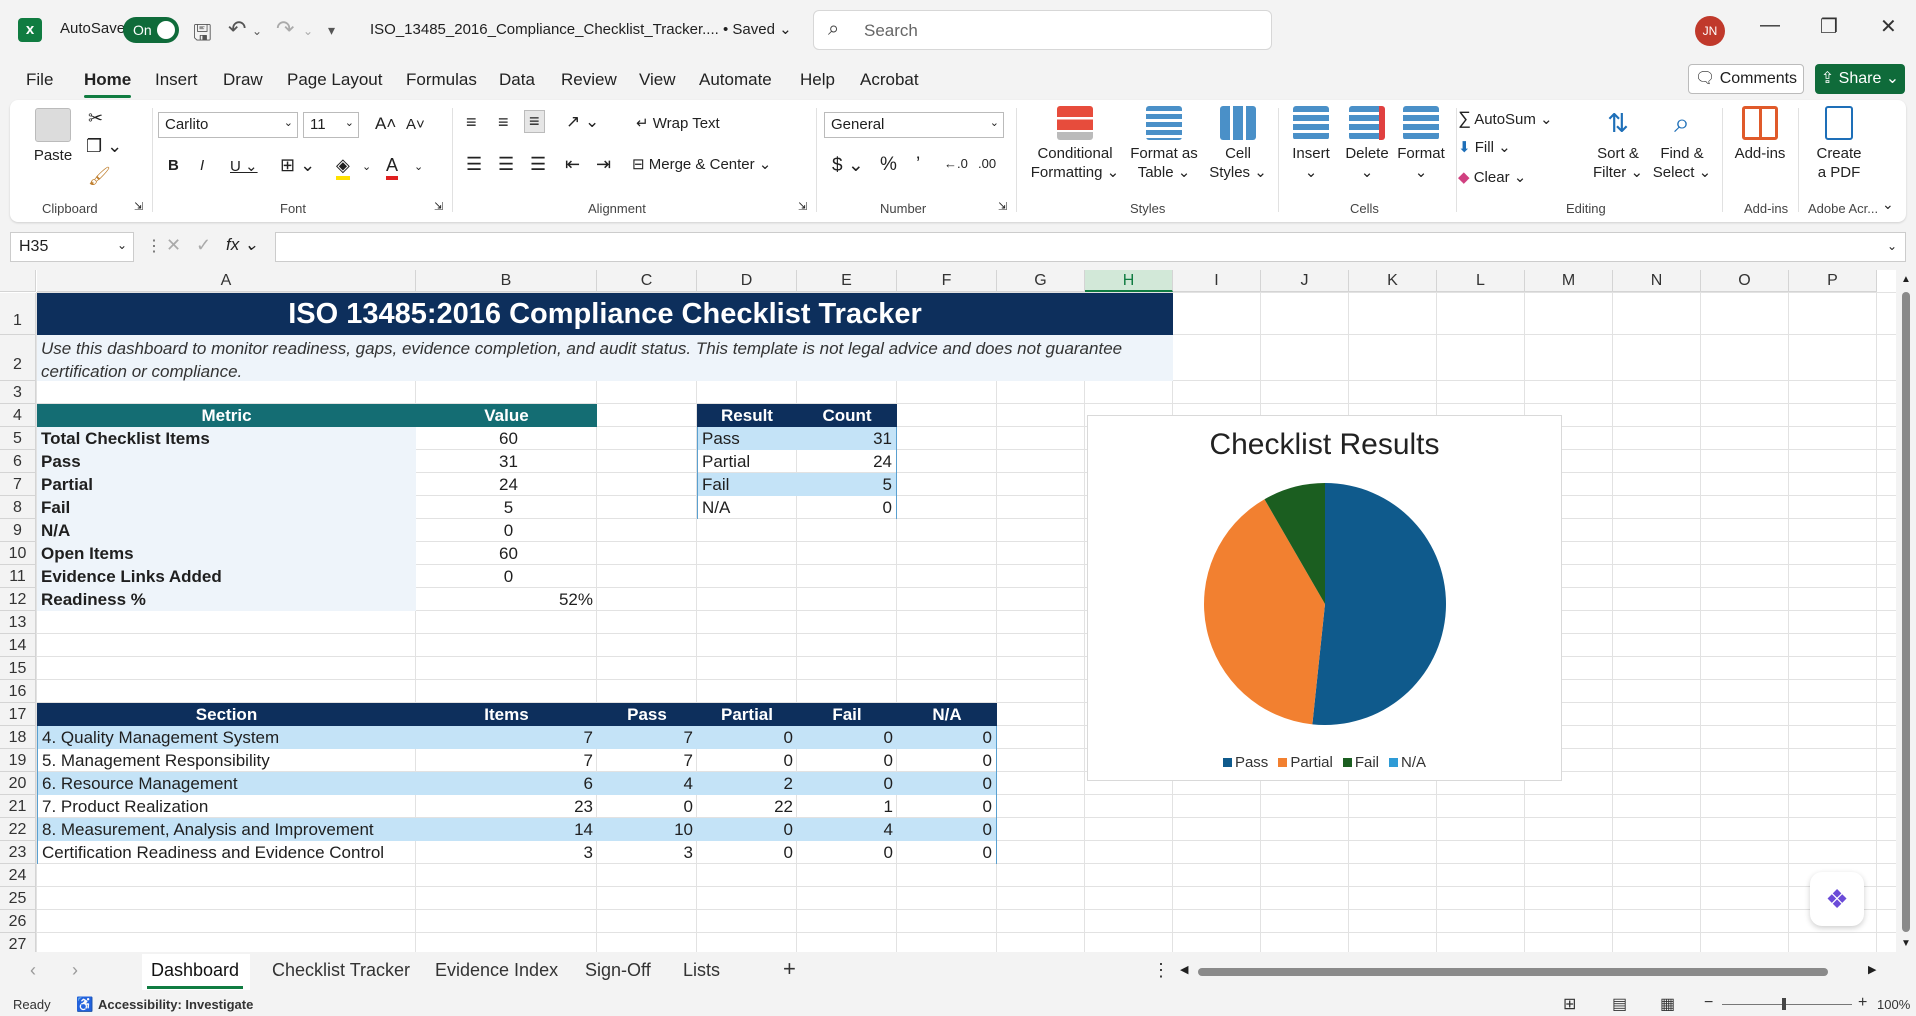 The height and width of the screenshot is (1016, 1916). What do you see at coordinates (947, 281) in the screenshot?
I see `column-header-f: F` at bounding box center [947, 281].